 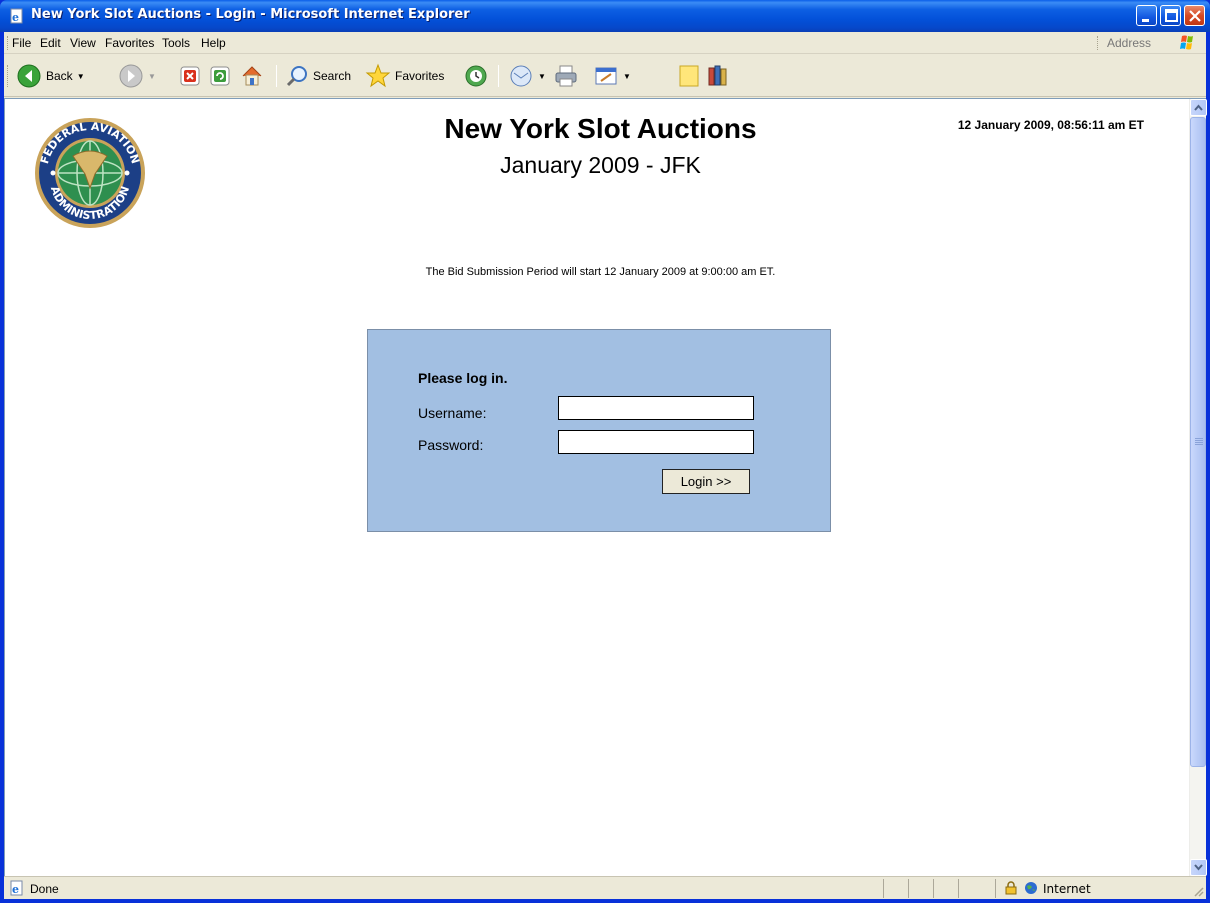 I want to click on history-icon, so click(x=476, y=76).